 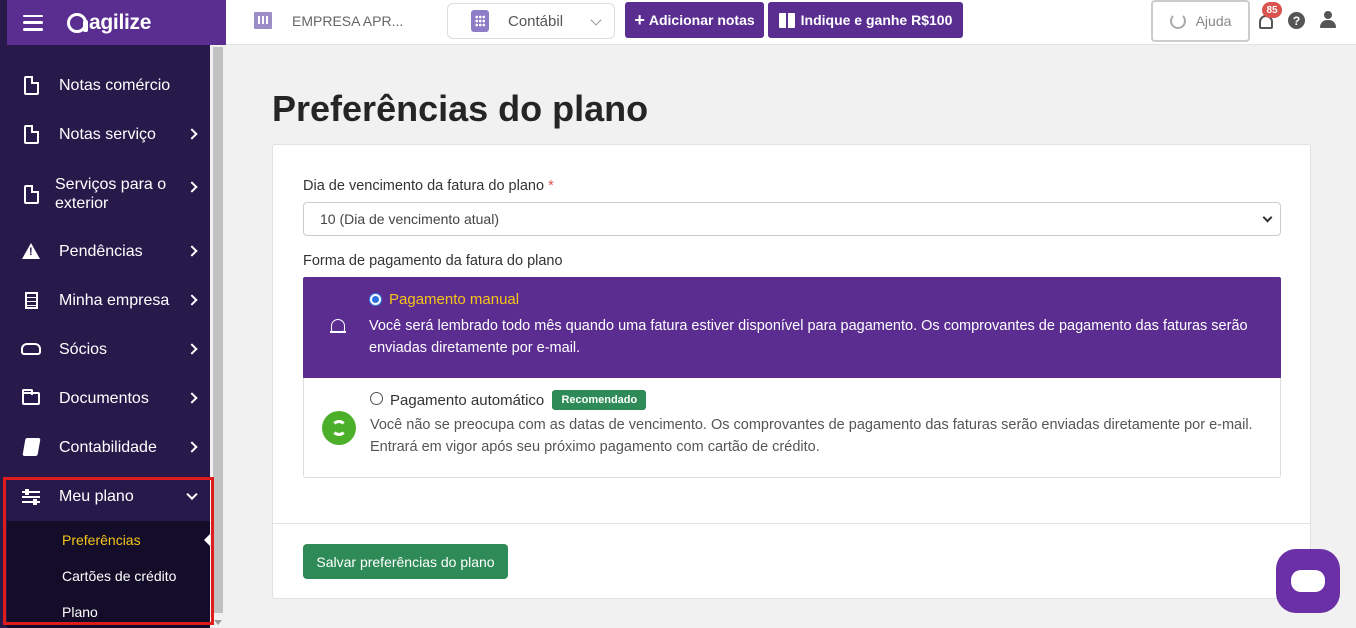 What do you see at coordinates (1177, 21) in the screenshot?
I see `help-refresh-icon` at bounding box center [1177, 21].